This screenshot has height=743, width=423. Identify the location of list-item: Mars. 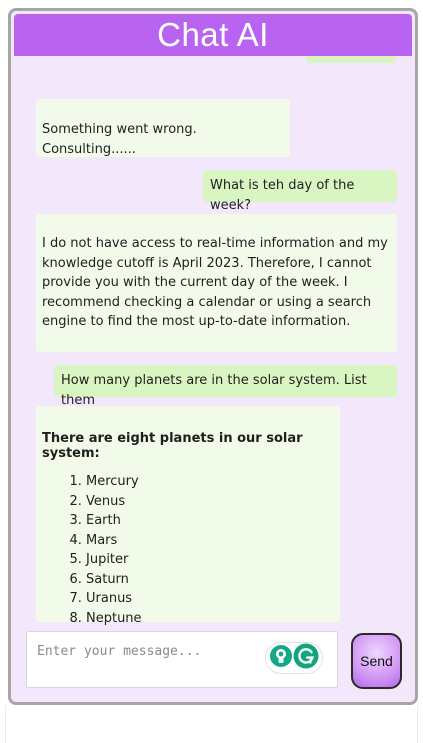
(210, 541).